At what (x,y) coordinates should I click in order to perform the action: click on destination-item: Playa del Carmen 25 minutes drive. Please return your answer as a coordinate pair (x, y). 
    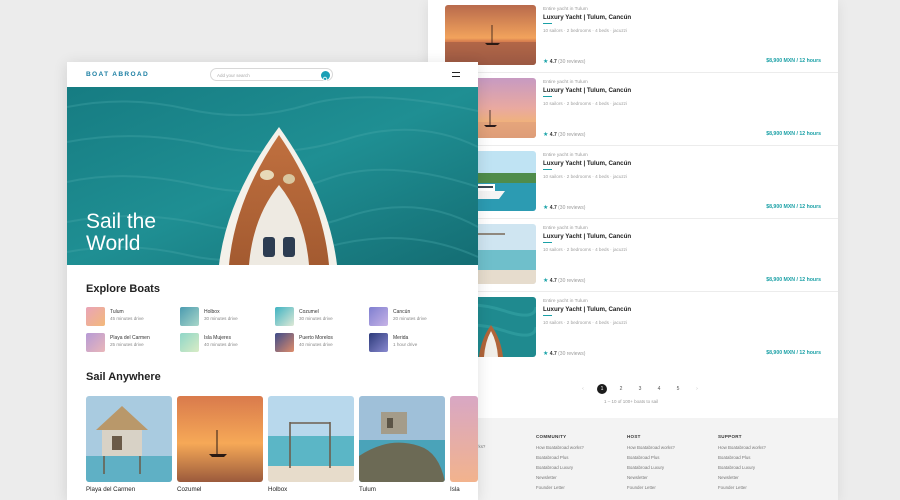
    Looking at the image, I should click on (131, 343).